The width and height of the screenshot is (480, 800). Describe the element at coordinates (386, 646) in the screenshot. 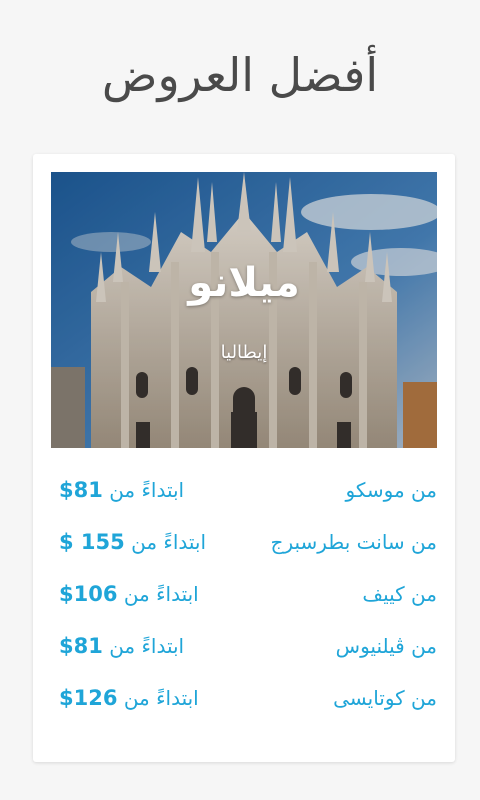

I see `offer-origin: من ڤيلنيوس` at that location.